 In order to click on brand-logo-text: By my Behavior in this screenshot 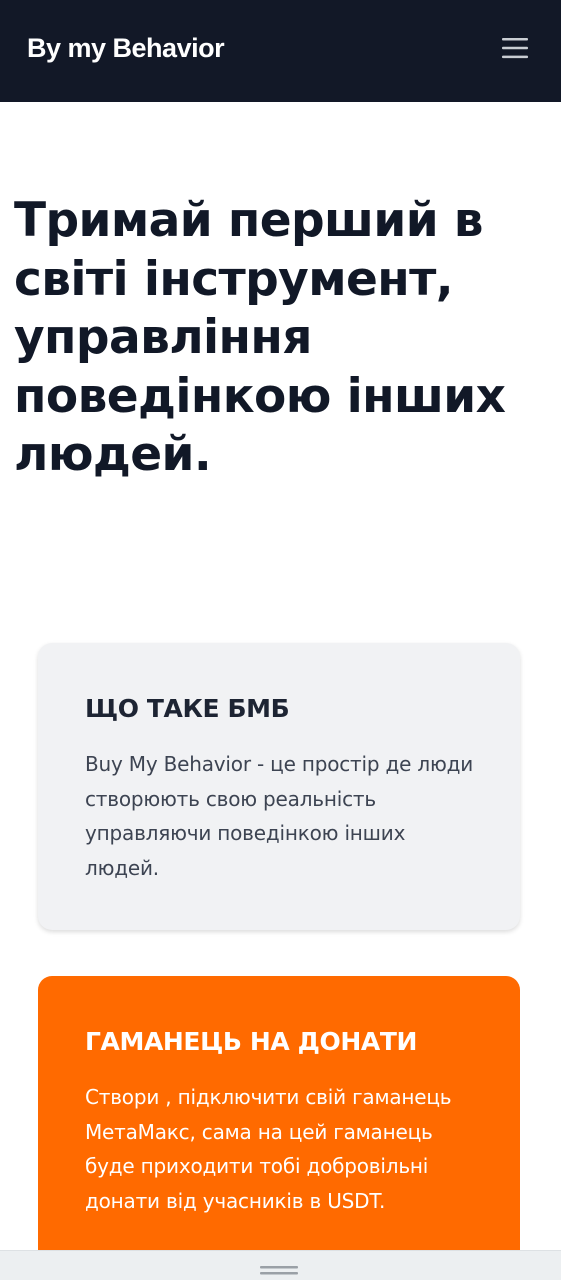, I will do `click(126, 48)`.